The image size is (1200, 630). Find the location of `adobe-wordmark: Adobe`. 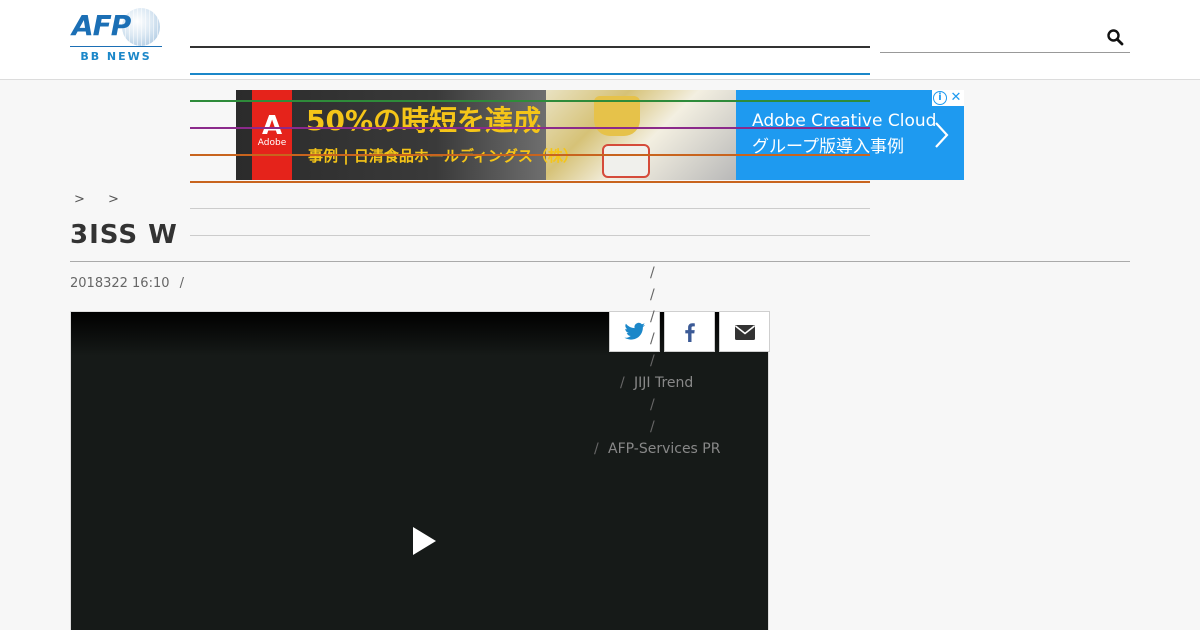

adobe-wordmark: Adobe is located at coordinates (272, 143).